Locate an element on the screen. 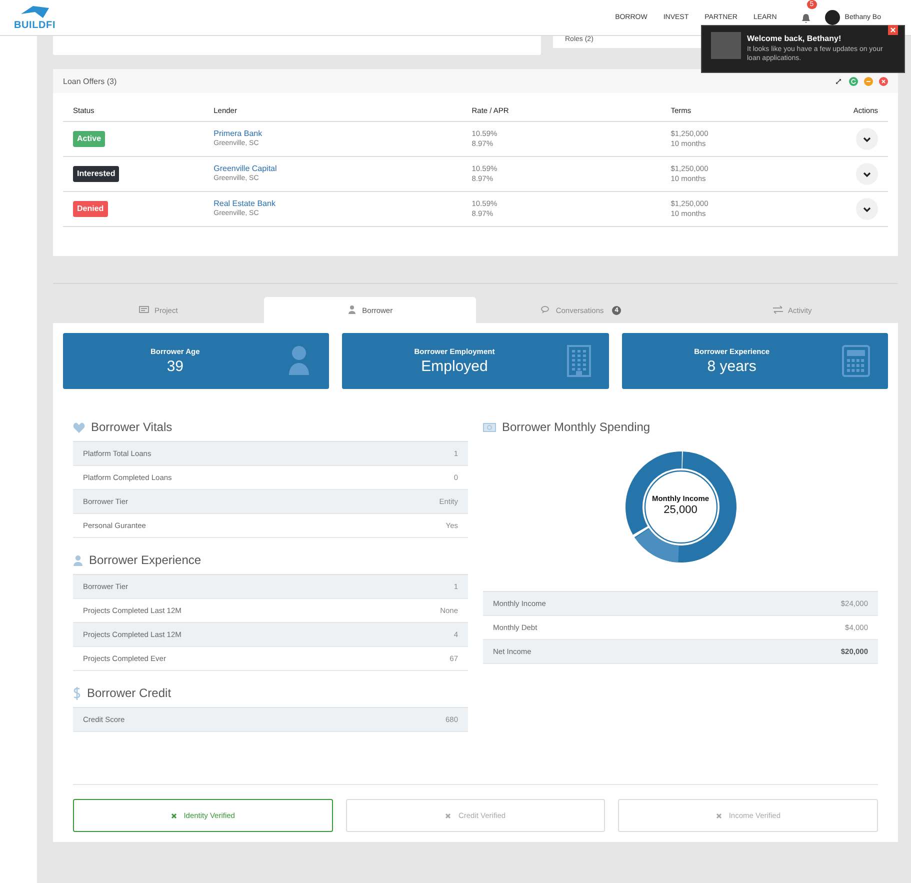 The height and width of the screenshot is (883, 911). stat-value: Employed is located at coordinates (454, 366).